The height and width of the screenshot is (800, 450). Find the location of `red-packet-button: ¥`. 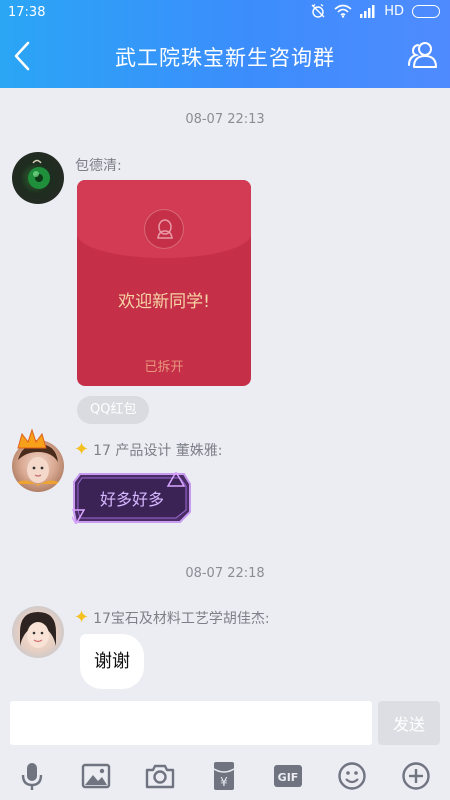

red-packet-button: ¥ is located at coordinates (224, 776).